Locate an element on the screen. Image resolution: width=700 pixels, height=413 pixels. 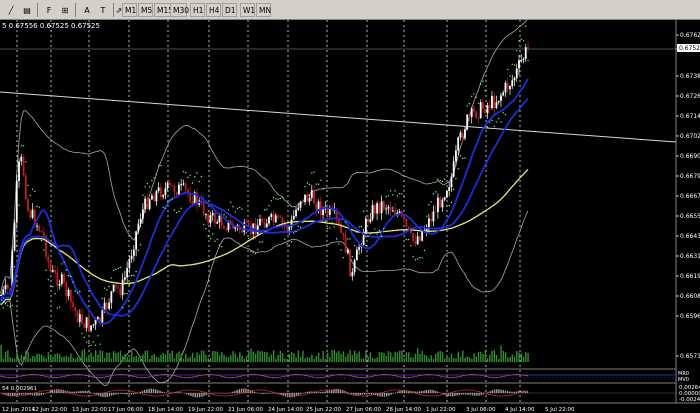
fibonacci-tool-icon: F is located at coordinates (49, 10).